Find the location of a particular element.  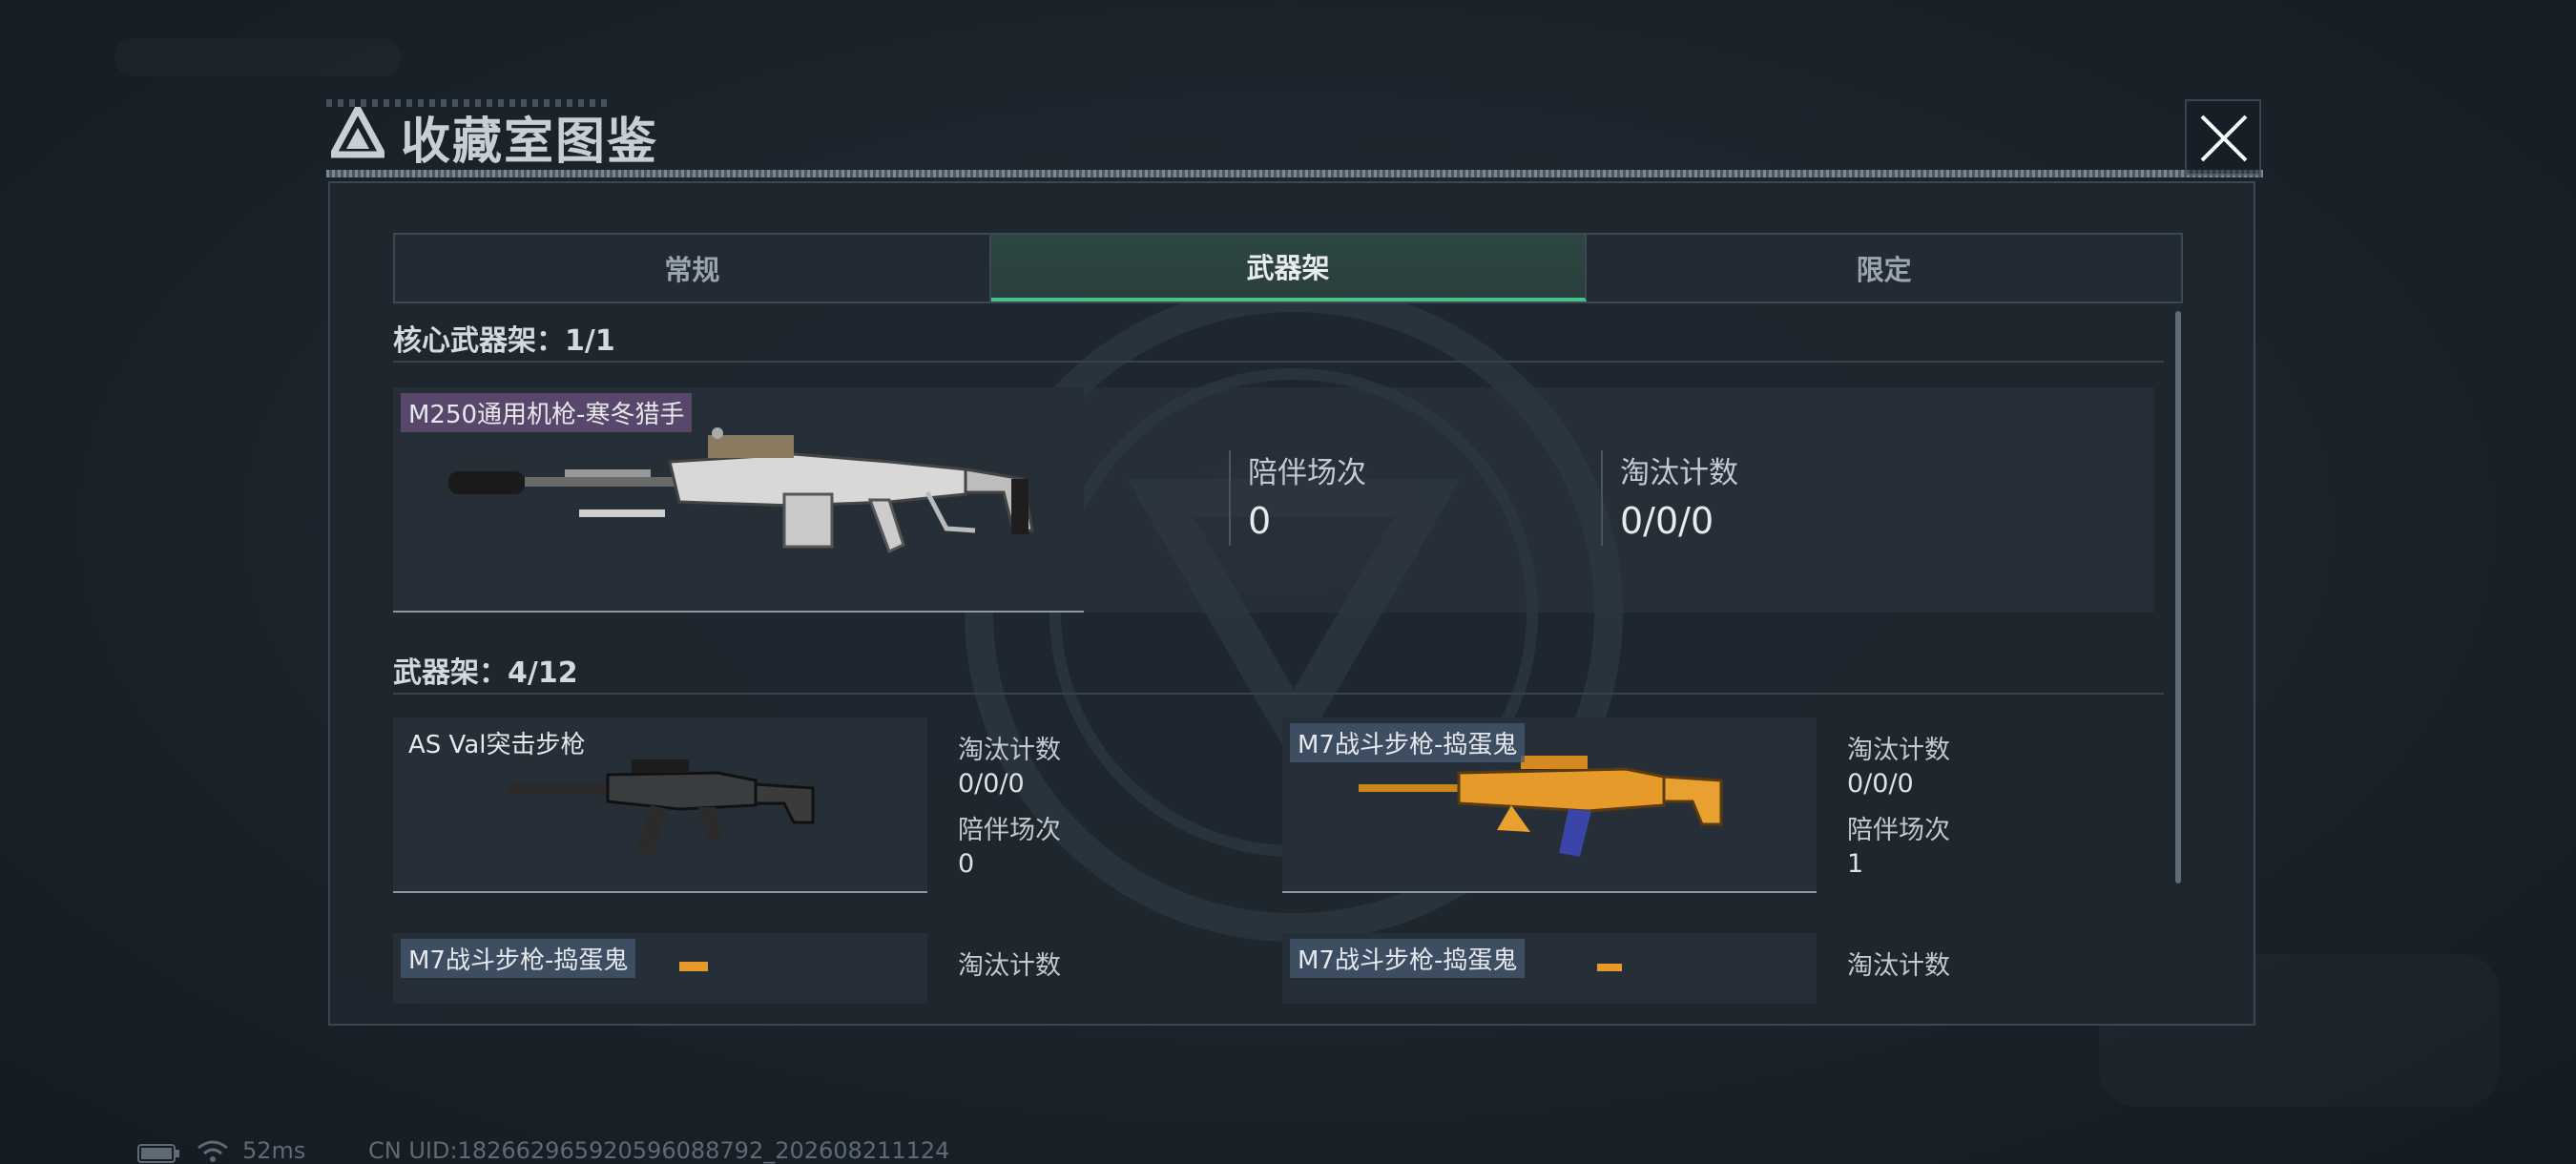

title-divider is located at coordinates (1294, 173).